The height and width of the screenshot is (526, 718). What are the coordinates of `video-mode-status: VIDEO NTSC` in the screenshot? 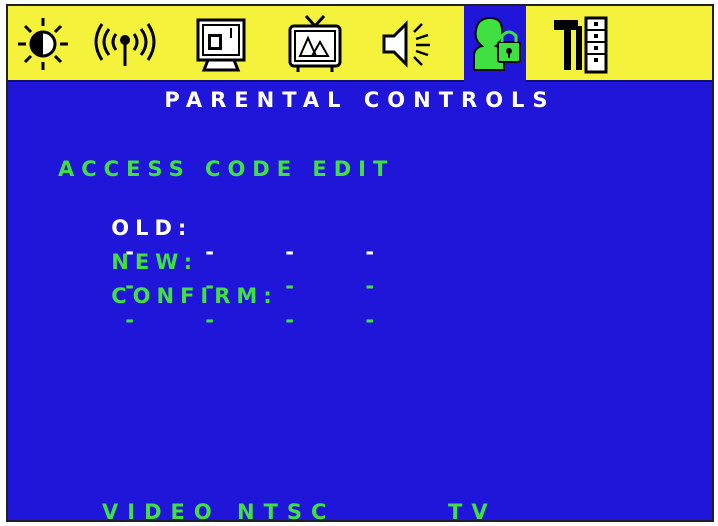 It's located at (219, 511).